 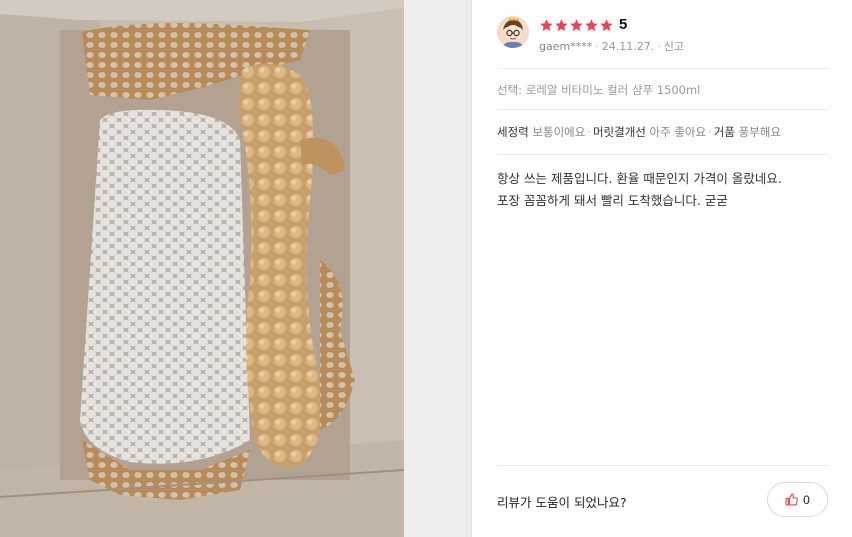 What do you see at coordinates (678, 132) in the screenshot?
I see `attribute-value: 아주 좋아요` at bounding box center [678, 132].